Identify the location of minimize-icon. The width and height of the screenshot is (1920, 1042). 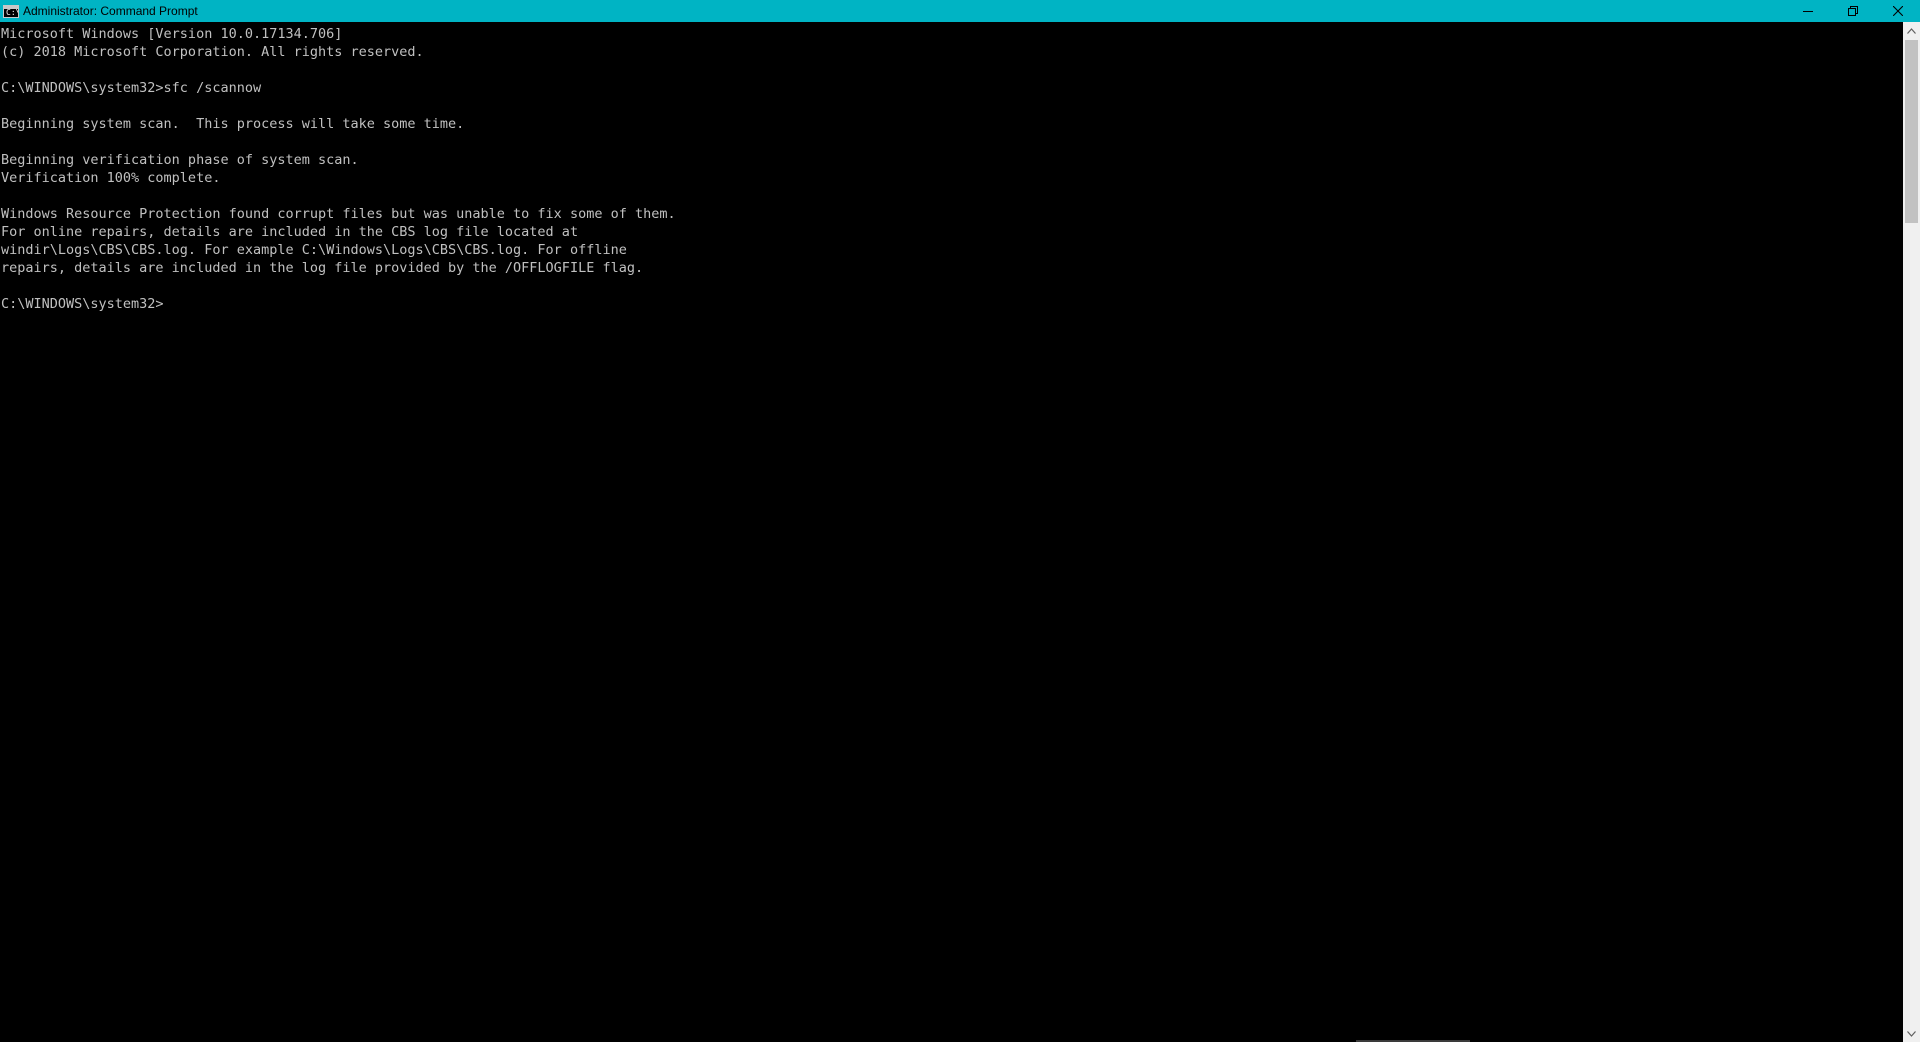
(1807, 11).